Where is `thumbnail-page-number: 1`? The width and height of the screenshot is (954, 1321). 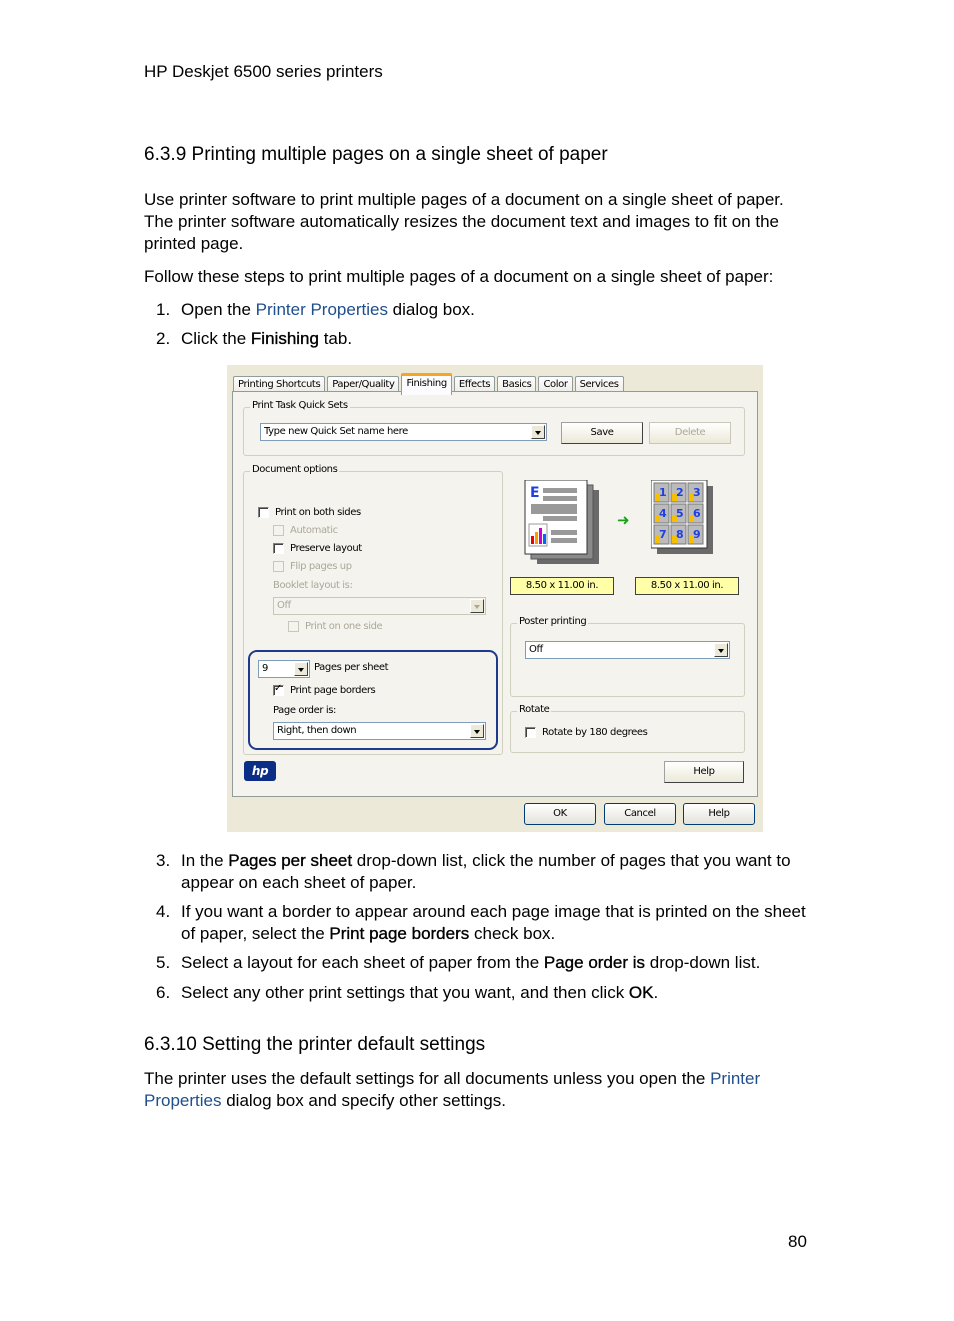 thumbnail-page-number: 1 is located at coordinates (662, 492).